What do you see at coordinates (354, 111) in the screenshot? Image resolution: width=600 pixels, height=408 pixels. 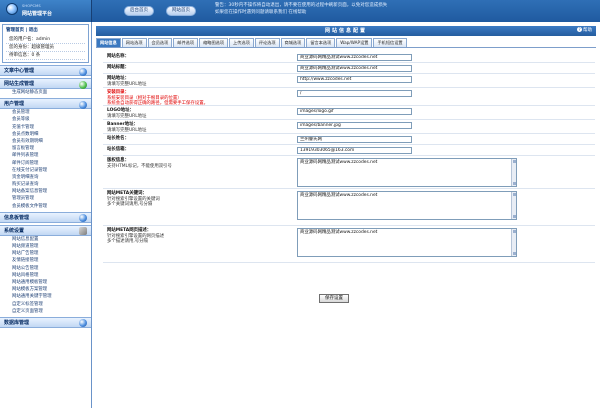 I see `text-input: images/logo.gif` at bounding box center [354, 111].